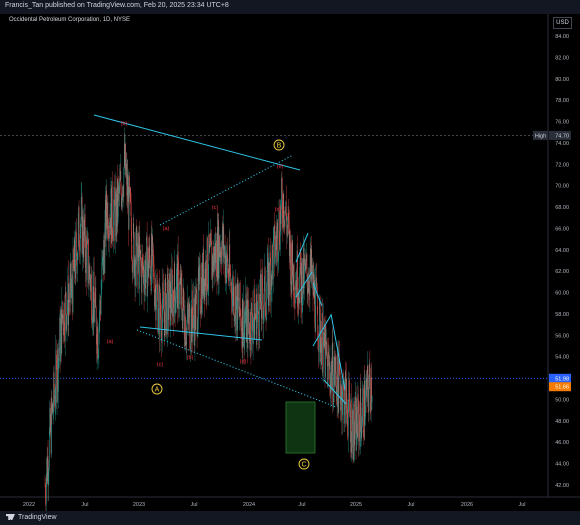 The image size is (580, 525). What do you see at coordinates (562, 58) in the screenshot?
I see `price-tick-label: 82.00` at bounding box center [562, 58].